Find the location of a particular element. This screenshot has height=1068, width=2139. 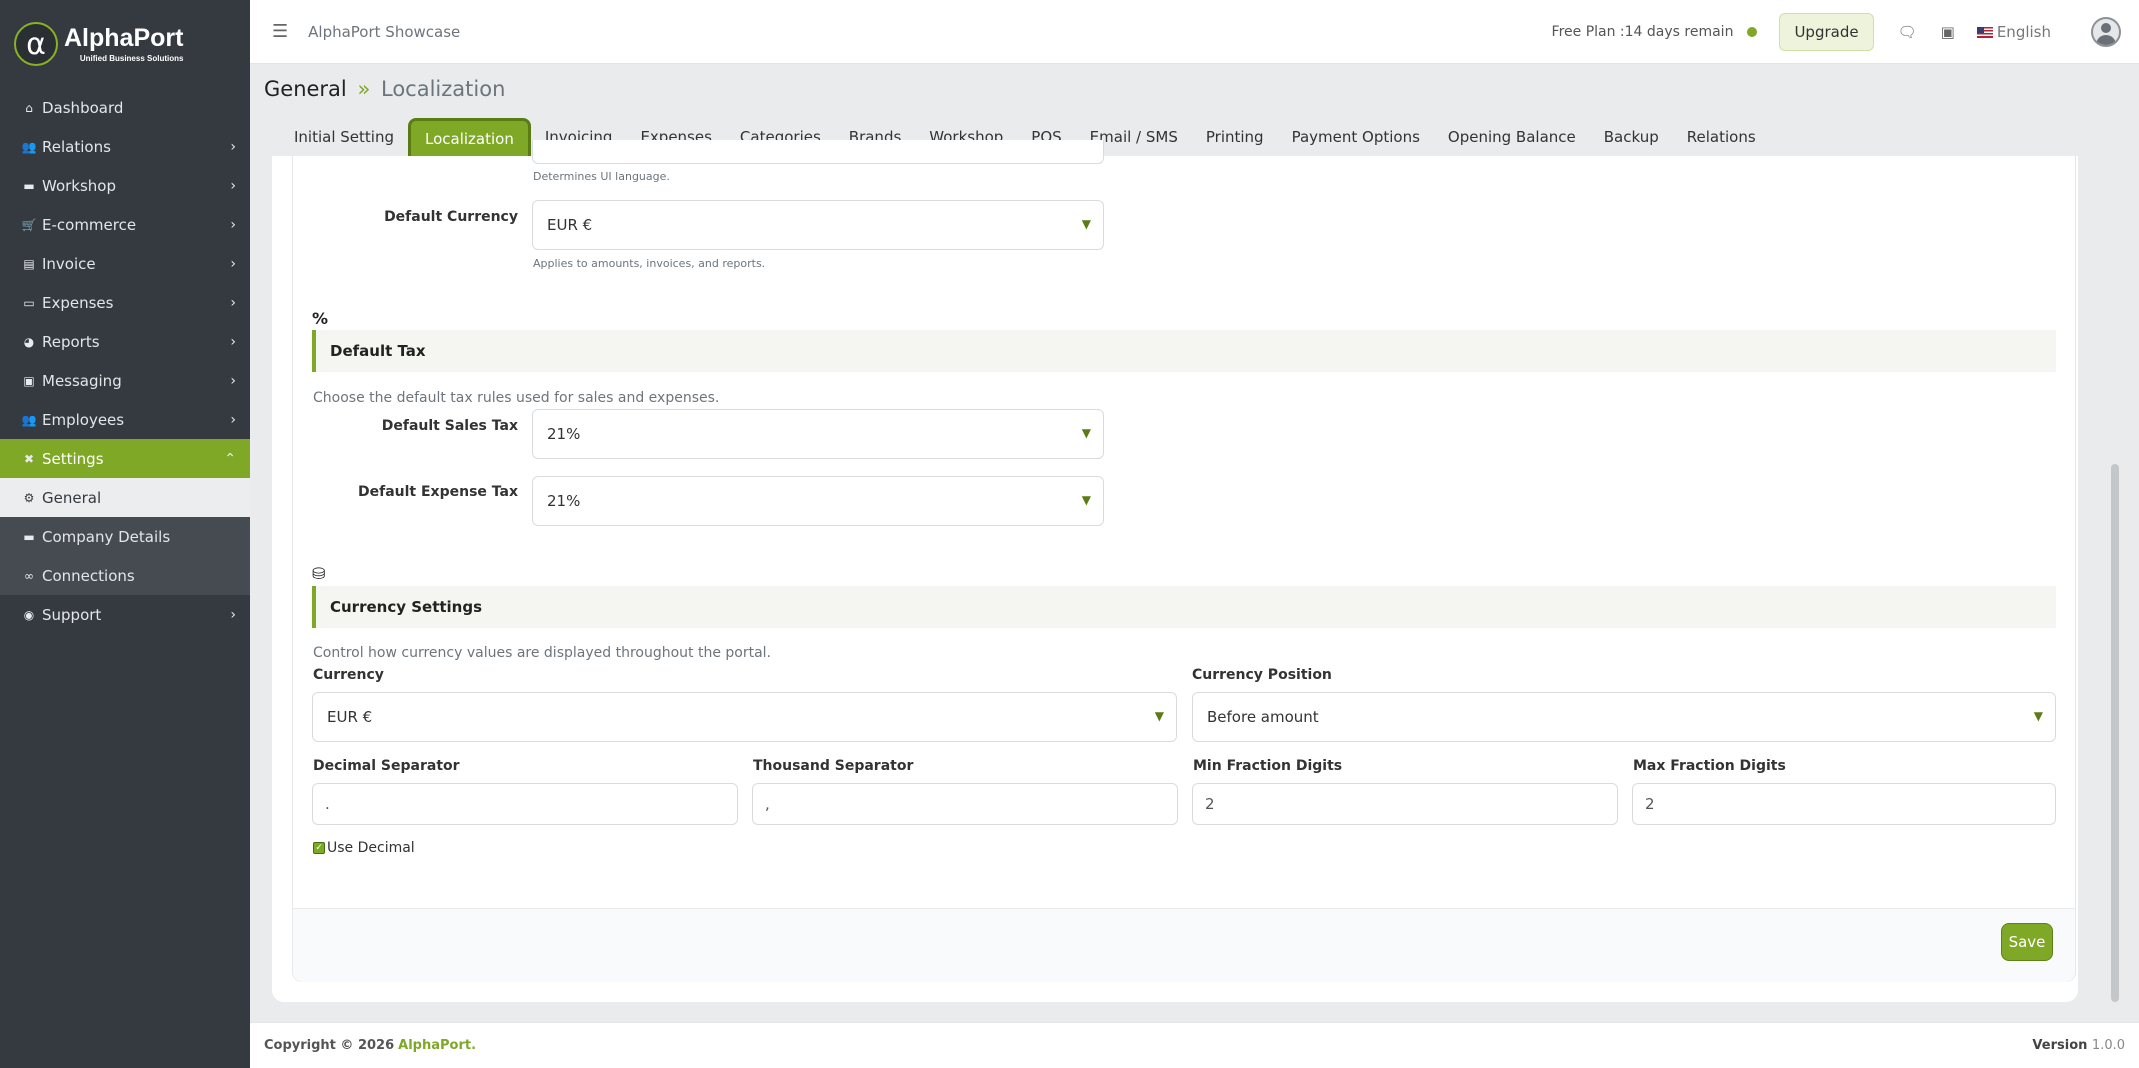

thousand-separator-label: Thousand Separator is located at coordinates (833, 766).